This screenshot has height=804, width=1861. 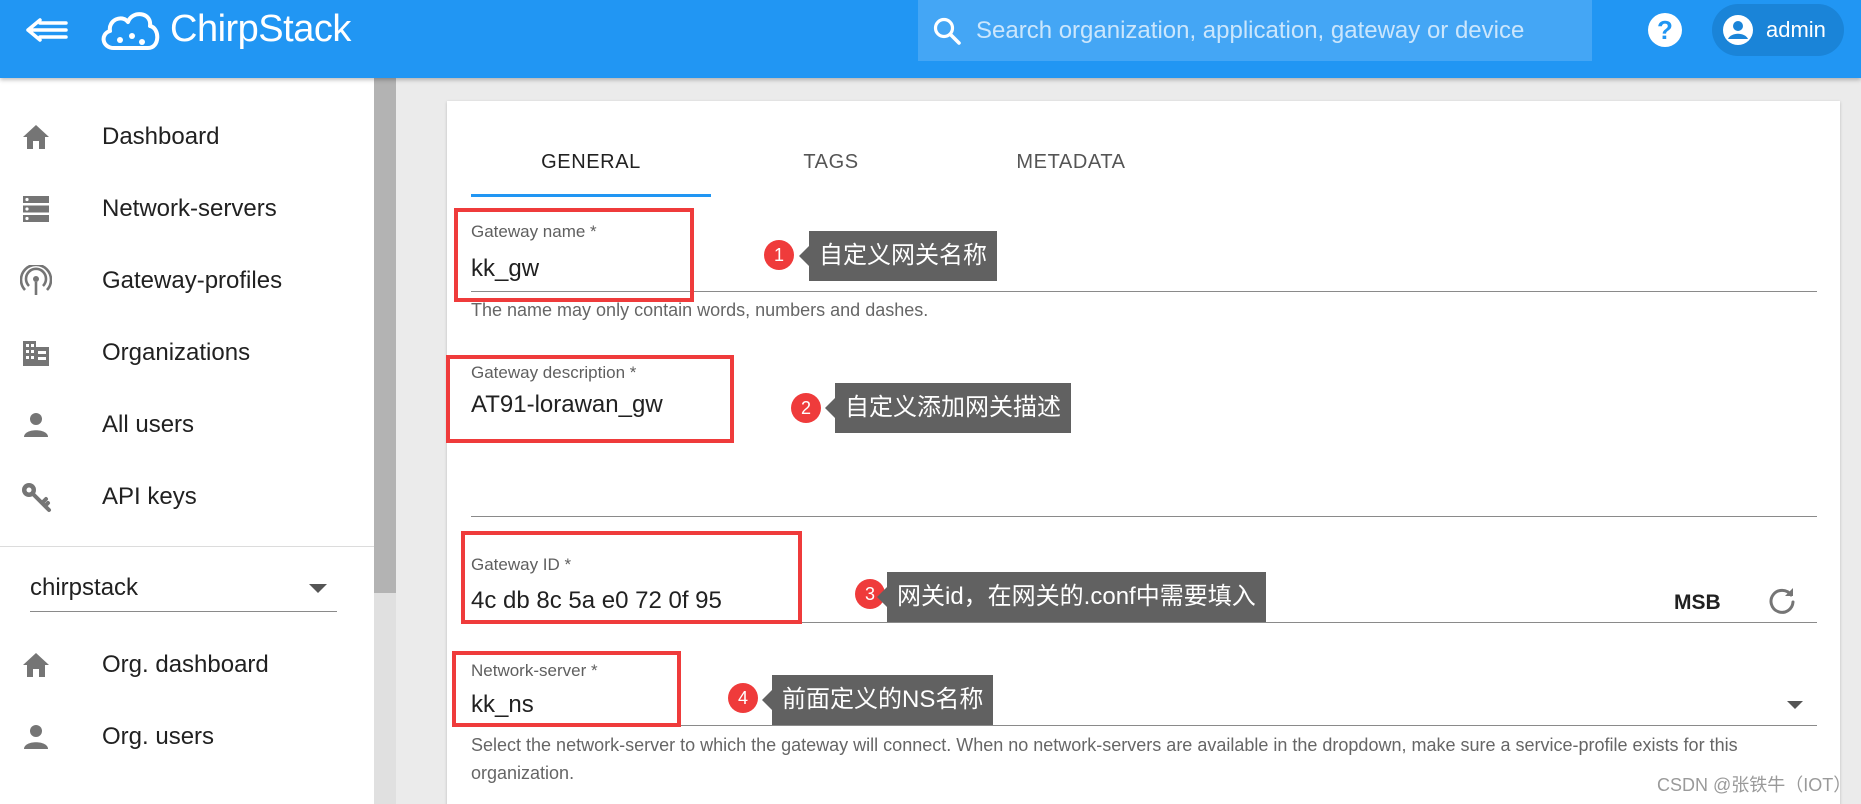 I want to click on help-icon: ?, so click(x=1665, y=30).